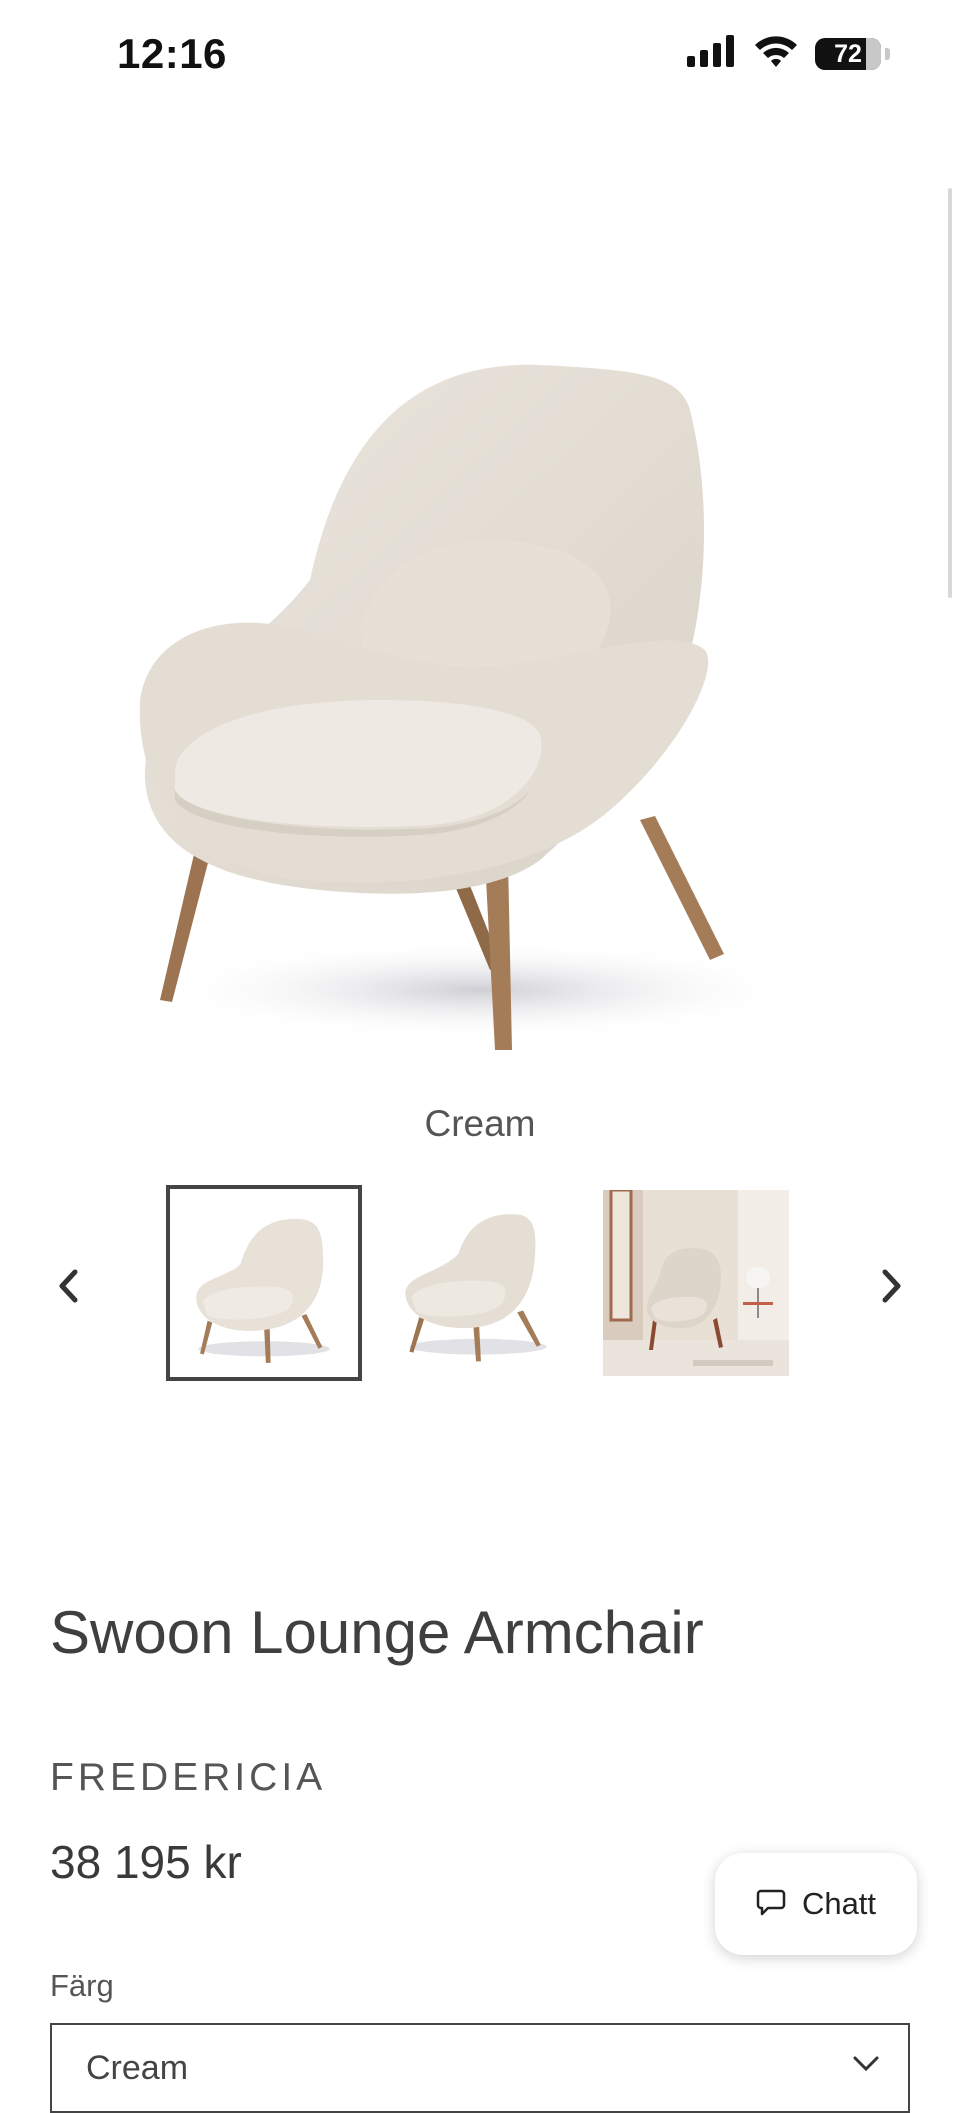 This screenshot has width=960, height=2113. What do you see at coordinates (712, 53) in the screenshot?
I see `cellular-signal-icon` at bounding box center [712, 53].